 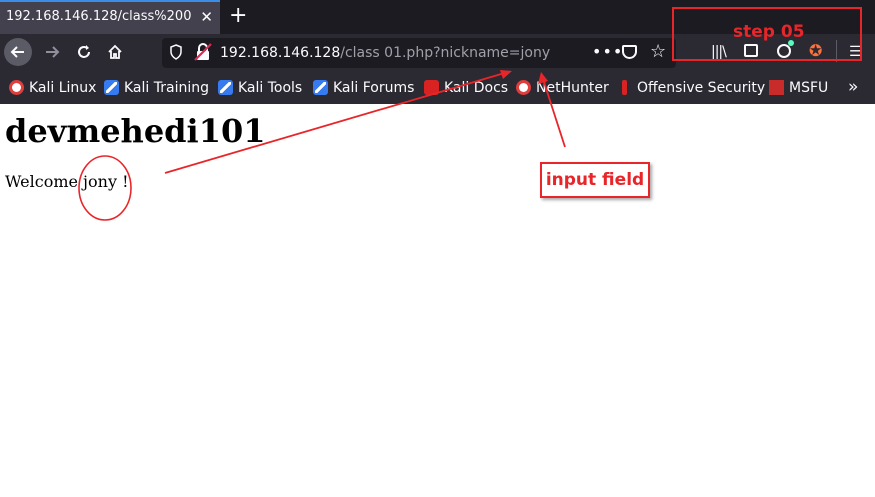 What do you see at coordinates (225, 87) in the screenshot?
I see `kali-tools-icon` at bounding box center [225, 87].